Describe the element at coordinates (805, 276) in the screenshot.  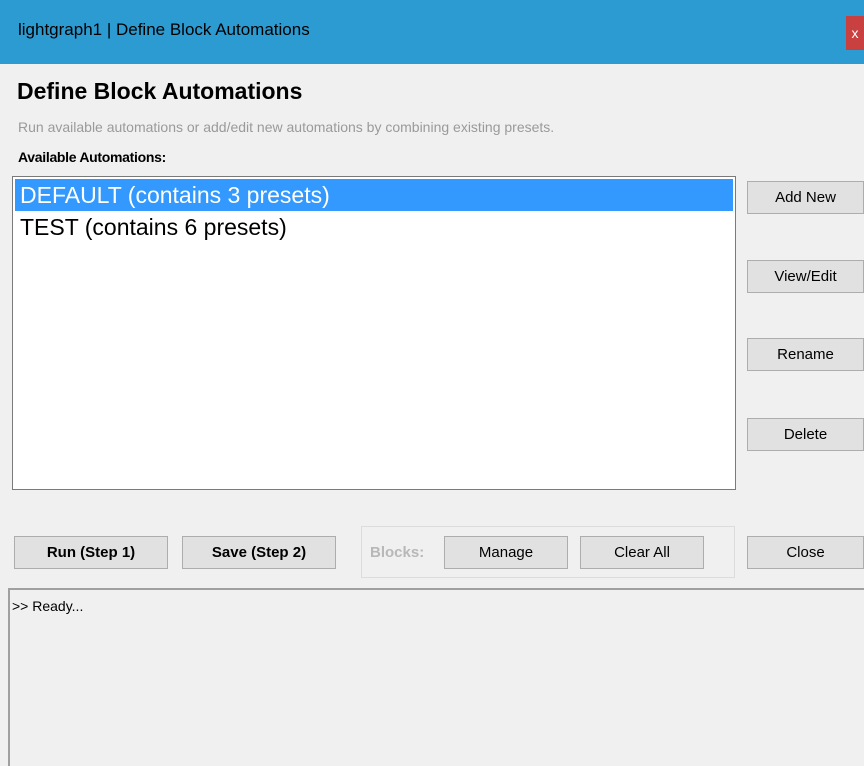
I see `view-edit-button: View/Edit` at that location.